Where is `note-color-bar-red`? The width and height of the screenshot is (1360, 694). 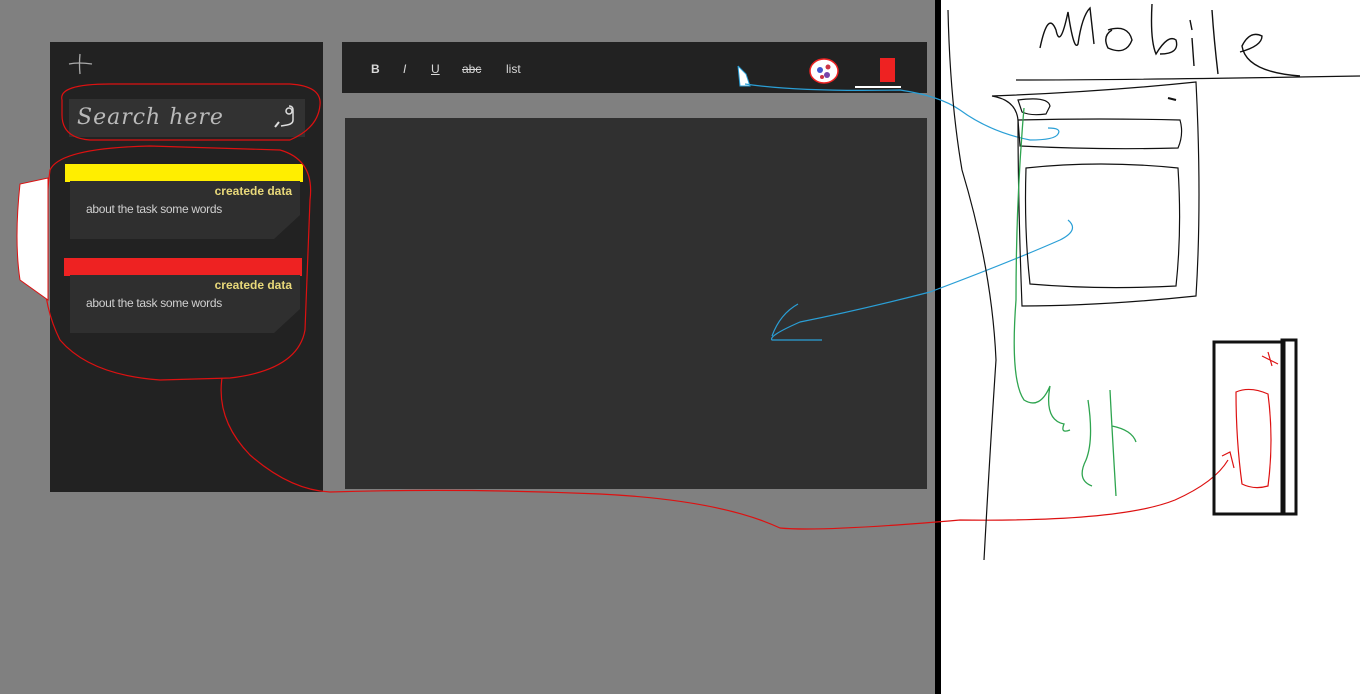 note-color-bar-red is located at coordinates (183, 267).